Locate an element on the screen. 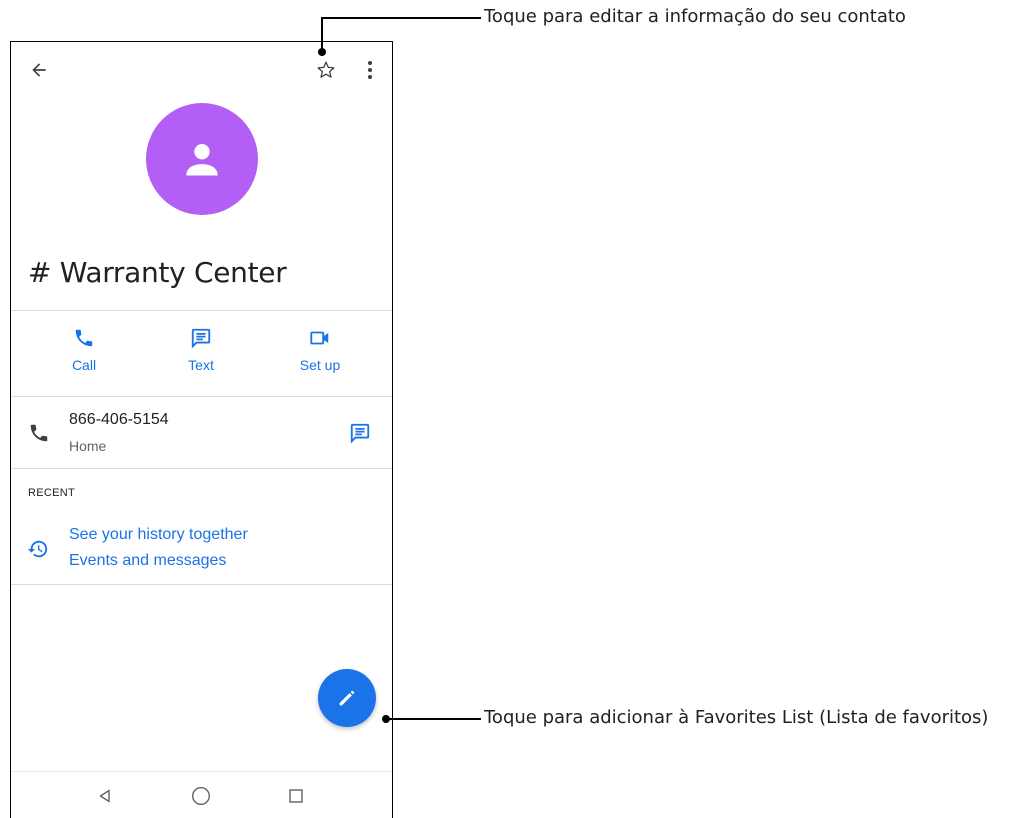  triangle-back-icon is located at coordinates (104, 796).